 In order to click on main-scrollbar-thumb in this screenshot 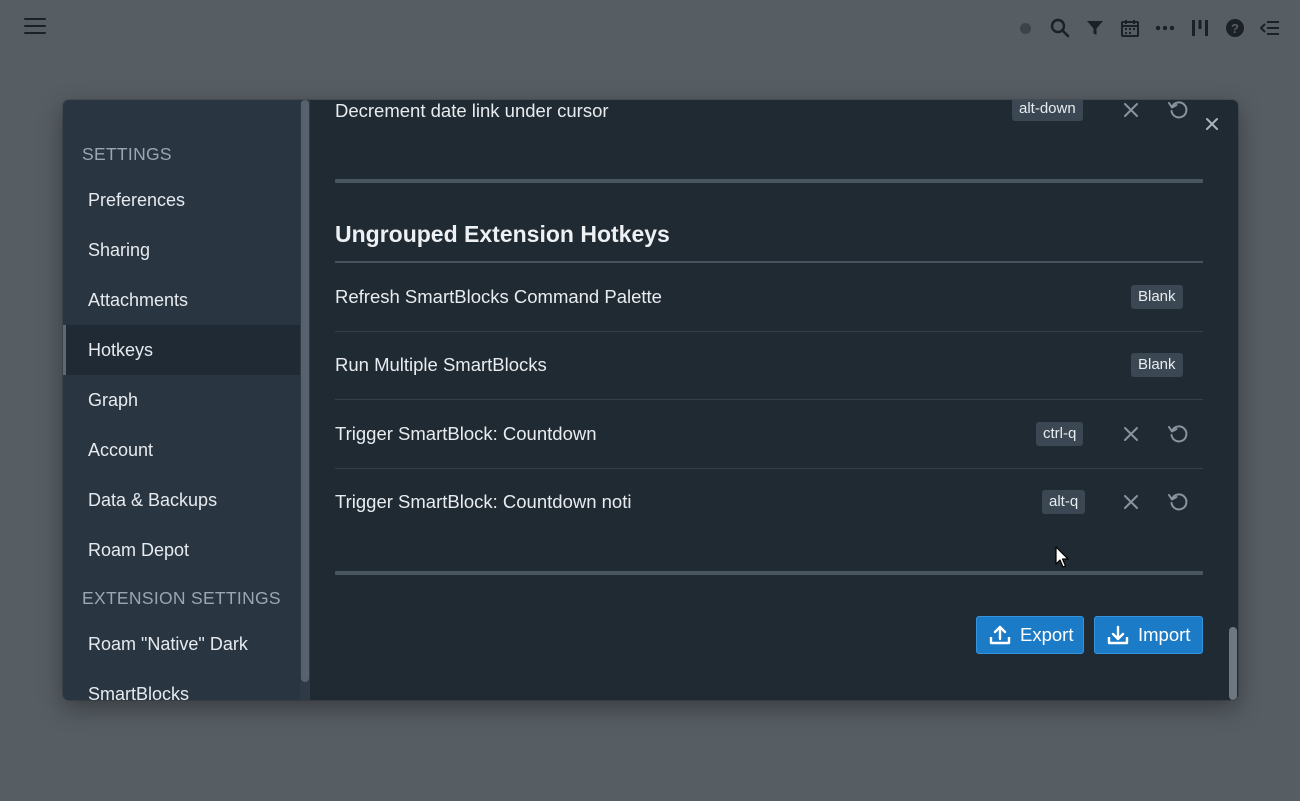, I will do `click(1233, 663)`.